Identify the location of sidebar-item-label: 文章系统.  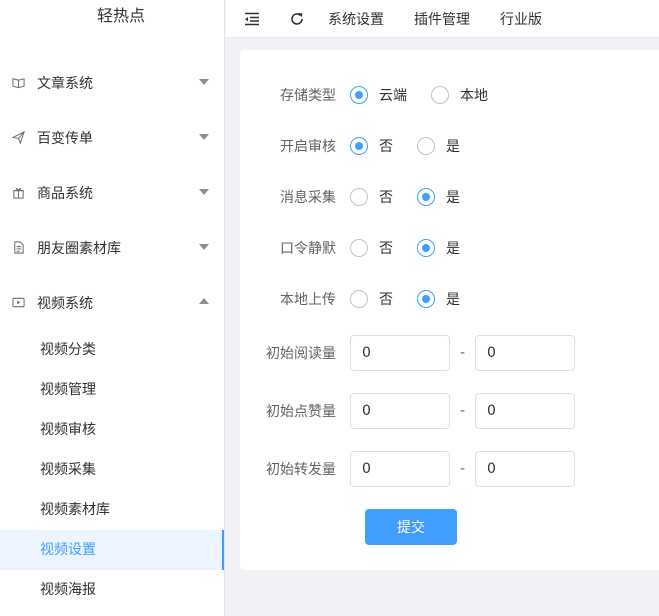
(65, 83).